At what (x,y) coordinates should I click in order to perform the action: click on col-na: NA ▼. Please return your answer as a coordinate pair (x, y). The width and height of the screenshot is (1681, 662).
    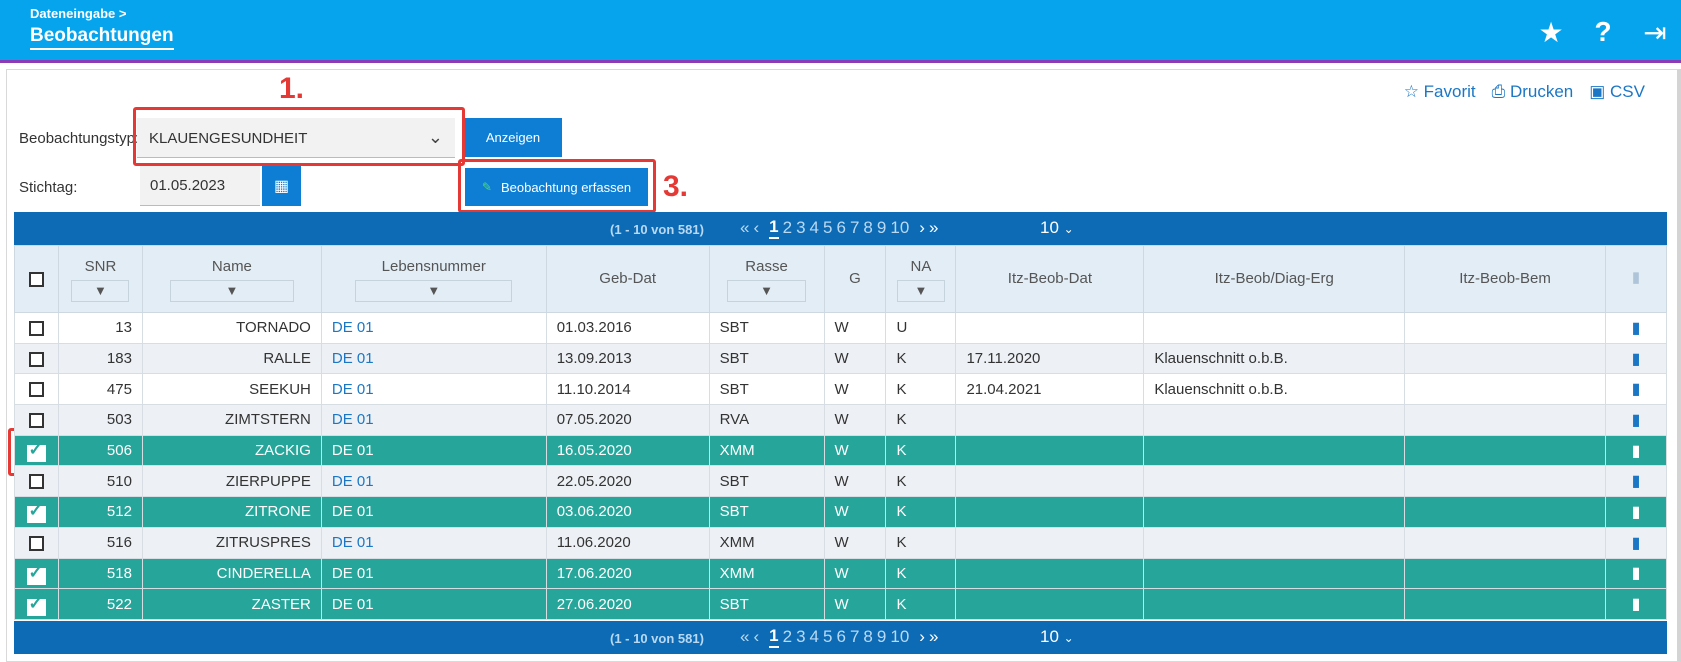
    Looking at the image, I should click on (921, 279).